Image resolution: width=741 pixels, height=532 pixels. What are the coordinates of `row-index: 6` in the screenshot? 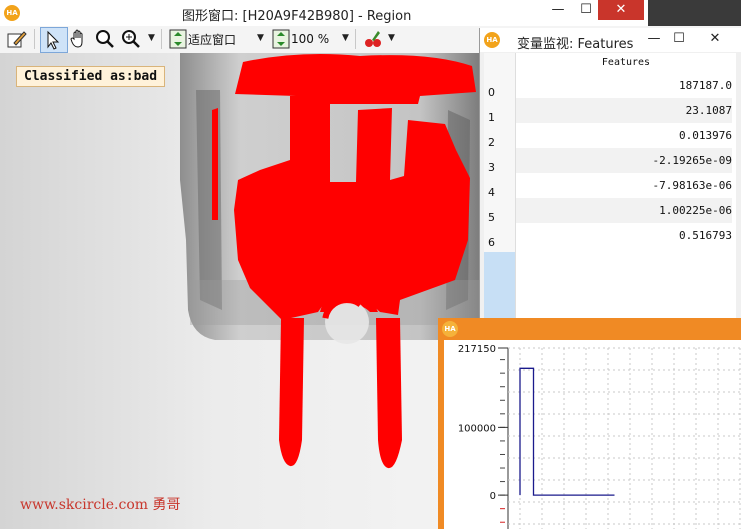 It's located at (491, 242).